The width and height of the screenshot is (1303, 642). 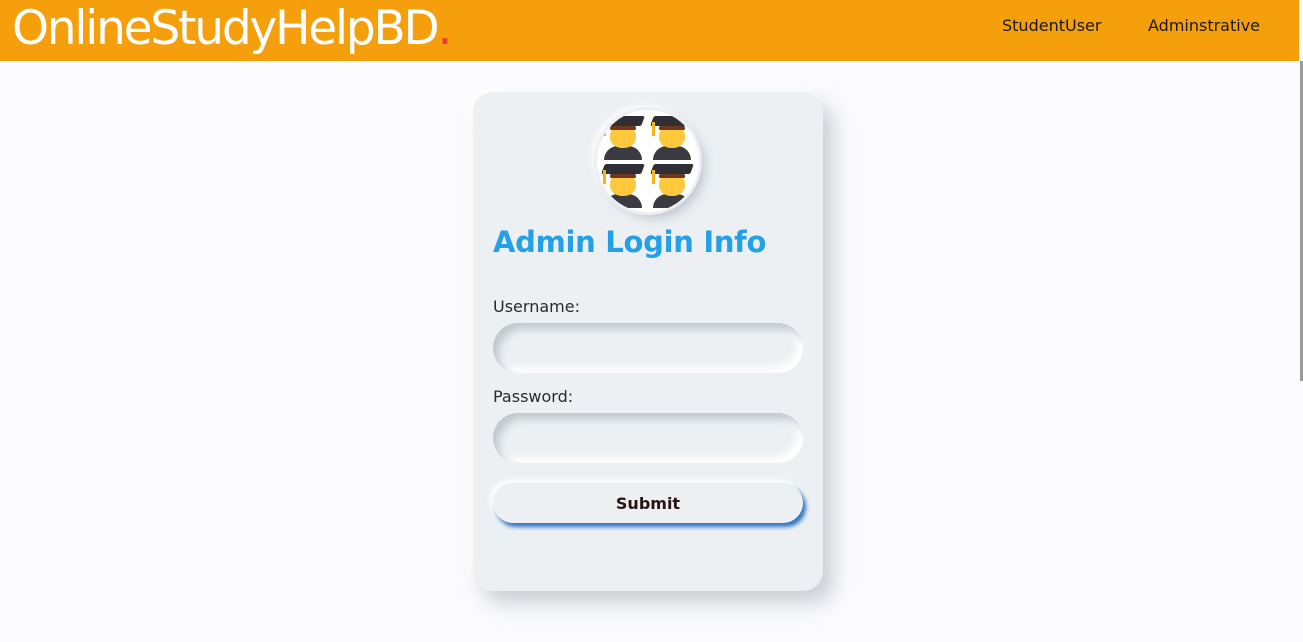 I want to click on username-label: Username:, so click(x=536, y=306).